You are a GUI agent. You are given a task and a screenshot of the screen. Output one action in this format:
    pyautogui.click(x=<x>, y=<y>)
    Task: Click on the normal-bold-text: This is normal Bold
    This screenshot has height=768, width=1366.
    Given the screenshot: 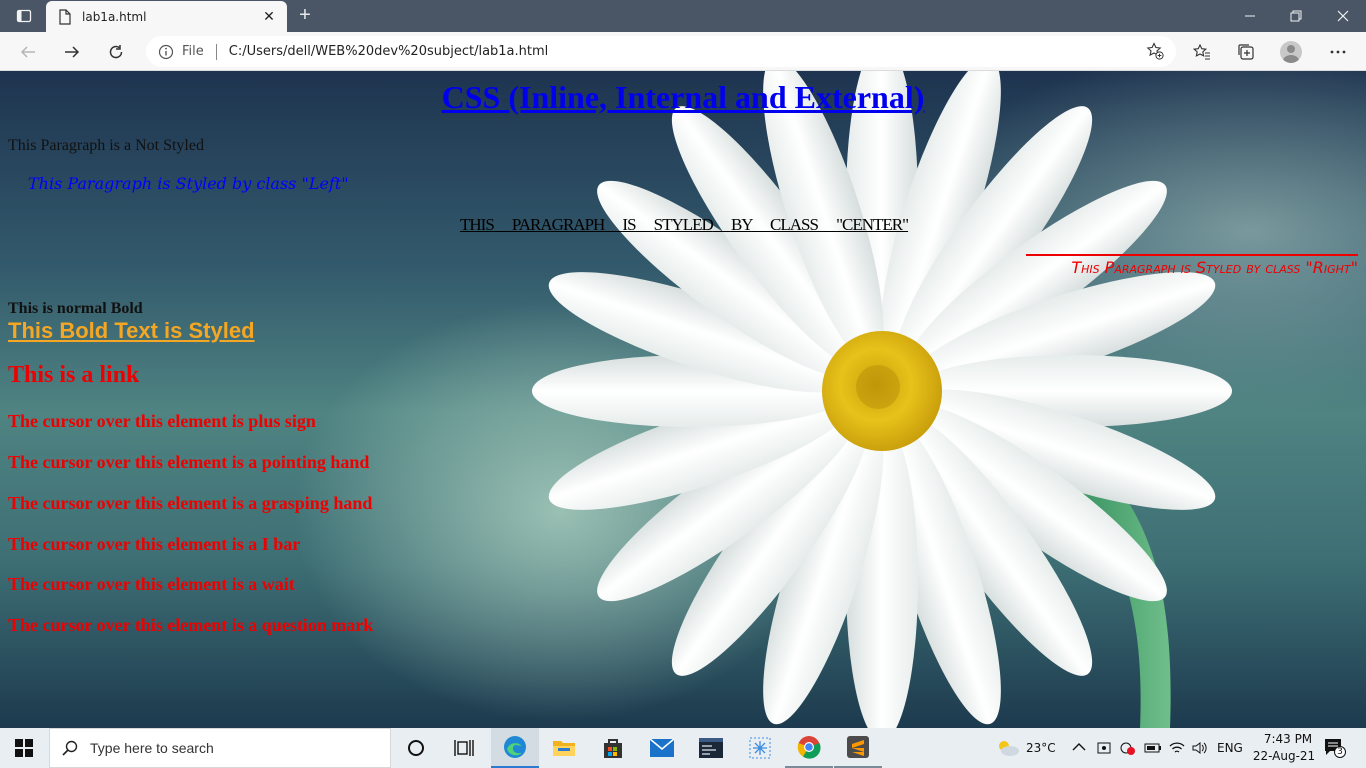 What is the action you would take?
    pyautogui.click(x=75, y=308)
    